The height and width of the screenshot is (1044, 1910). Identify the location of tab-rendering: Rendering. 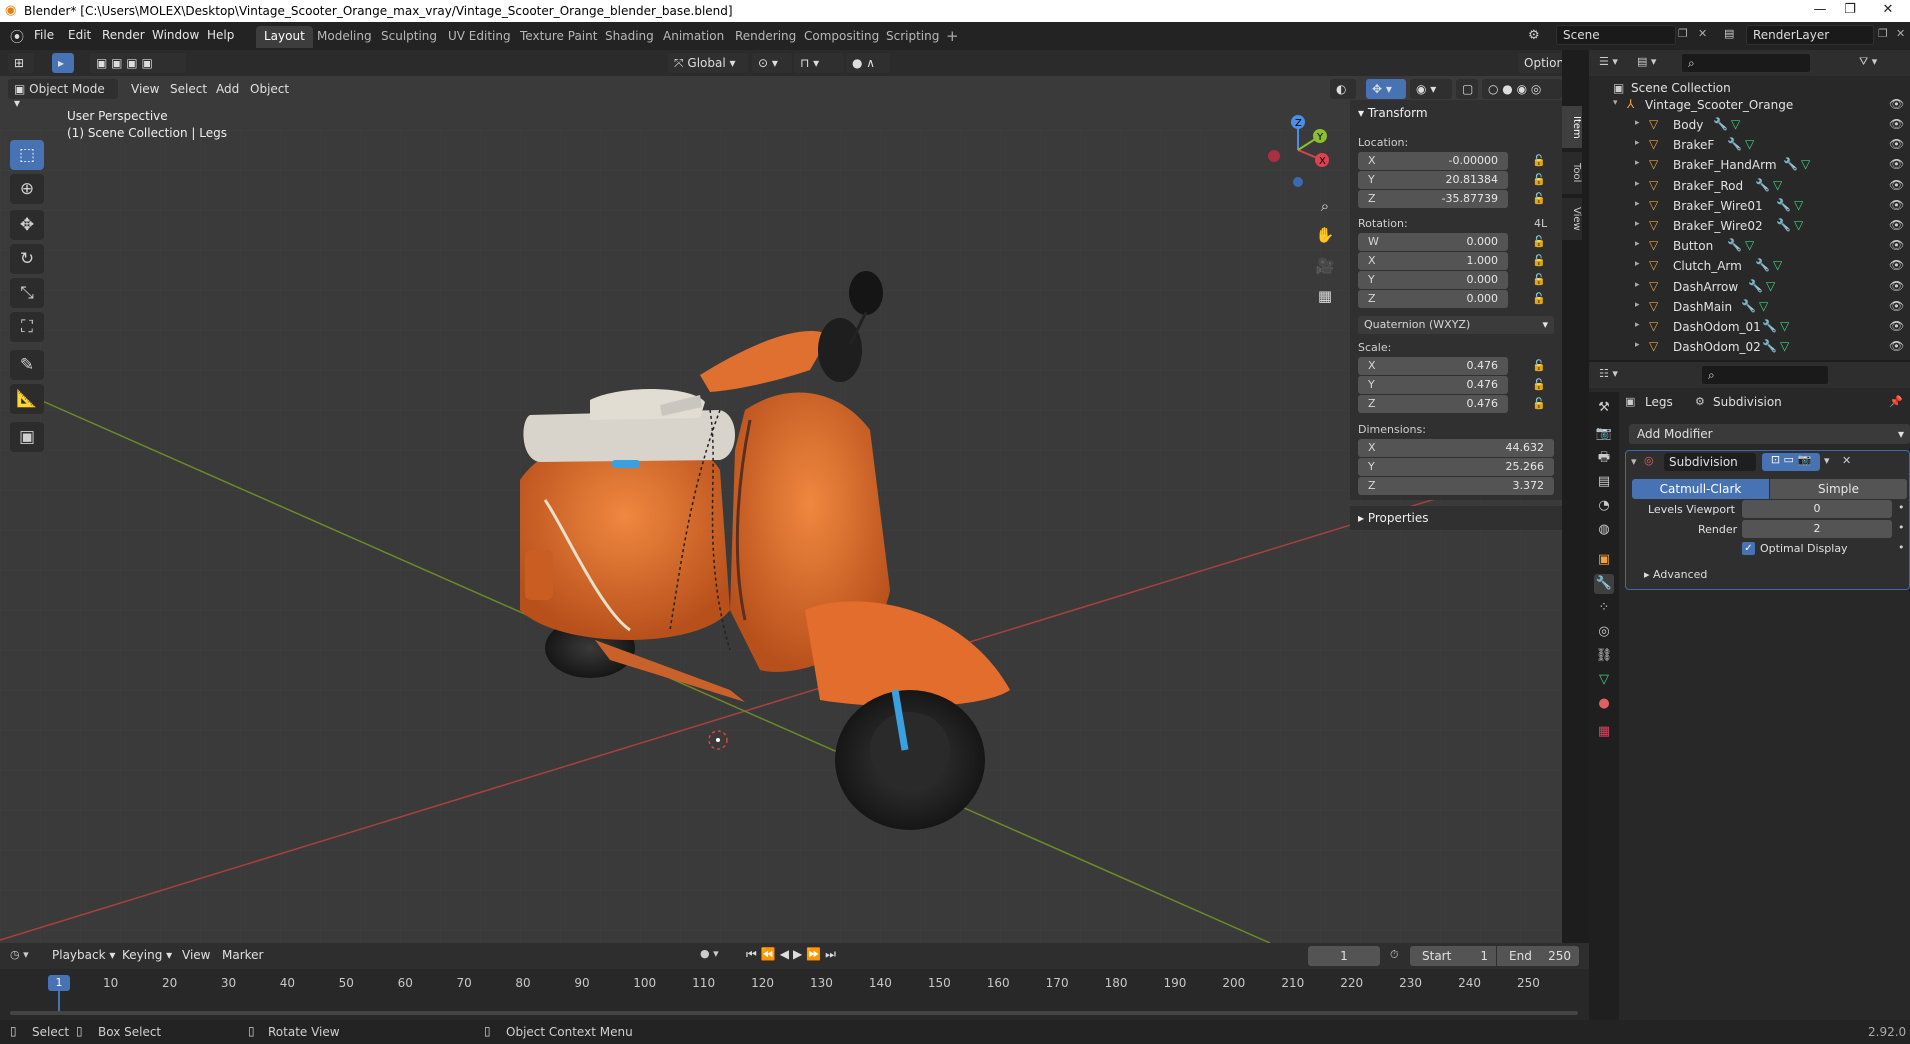
(765, 37).